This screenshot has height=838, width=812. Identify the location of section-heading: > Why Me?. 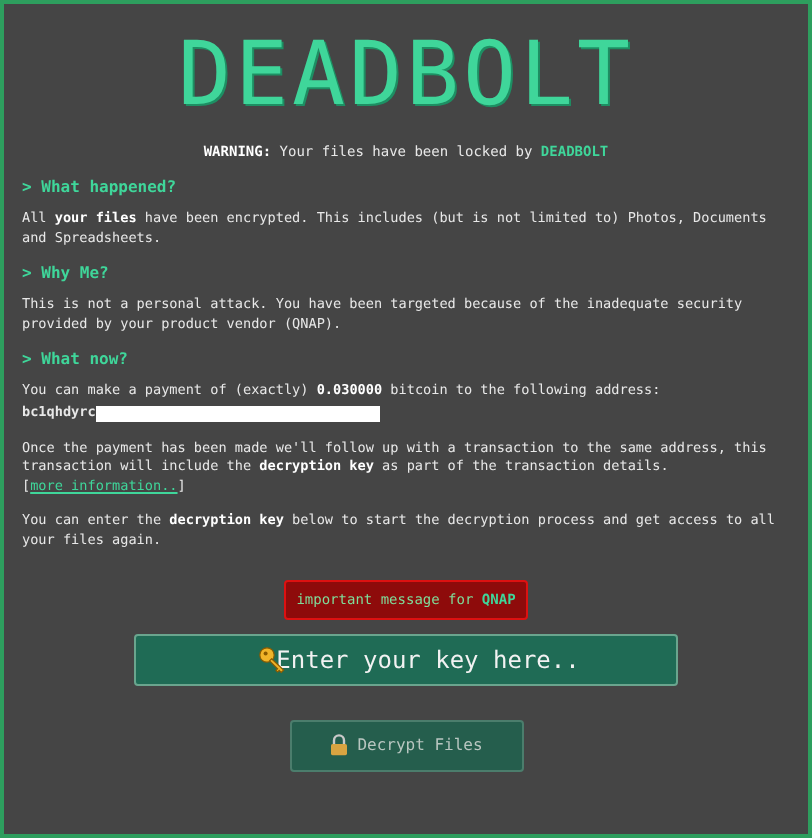
(65, 273).